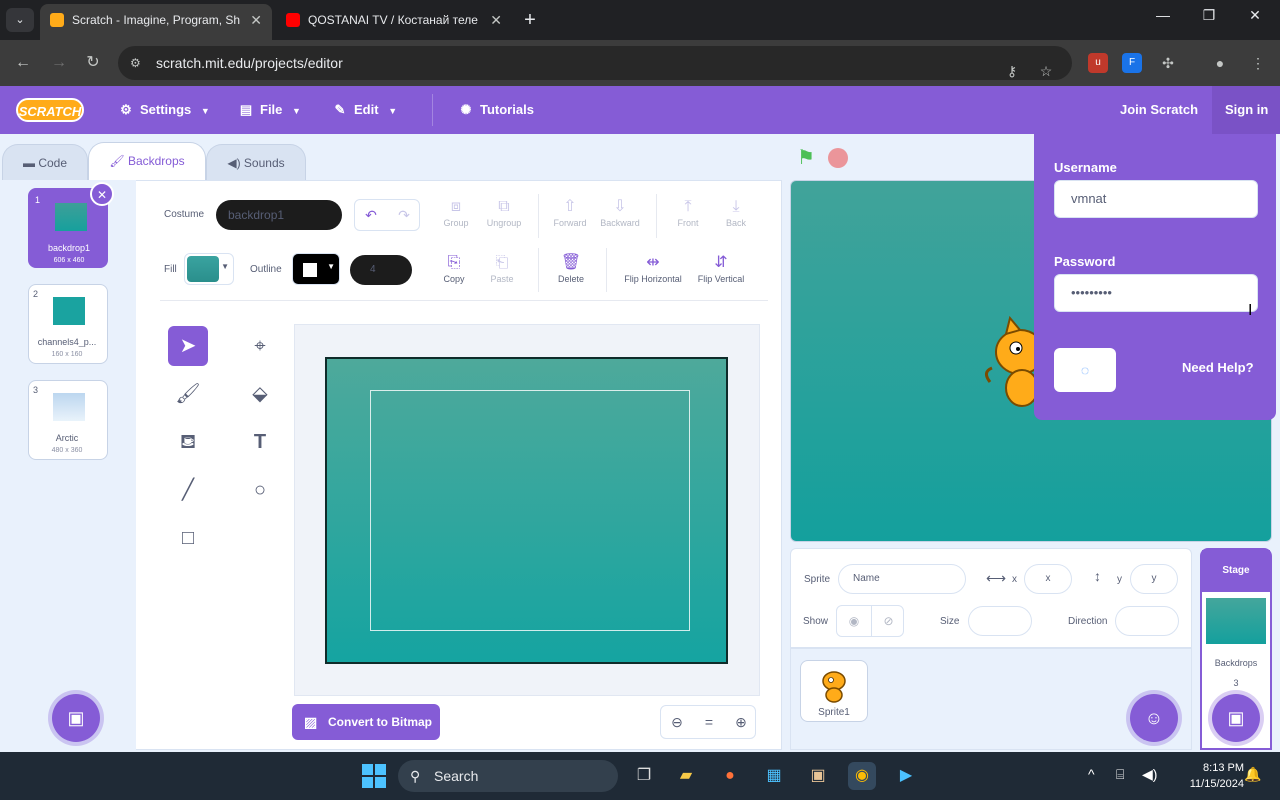 The height and width of the screenshot is (800, 1280). Describe the element at coordinates (620, 212) in the screenshot. I see `backward-button: ⇩ Backward` at that location.